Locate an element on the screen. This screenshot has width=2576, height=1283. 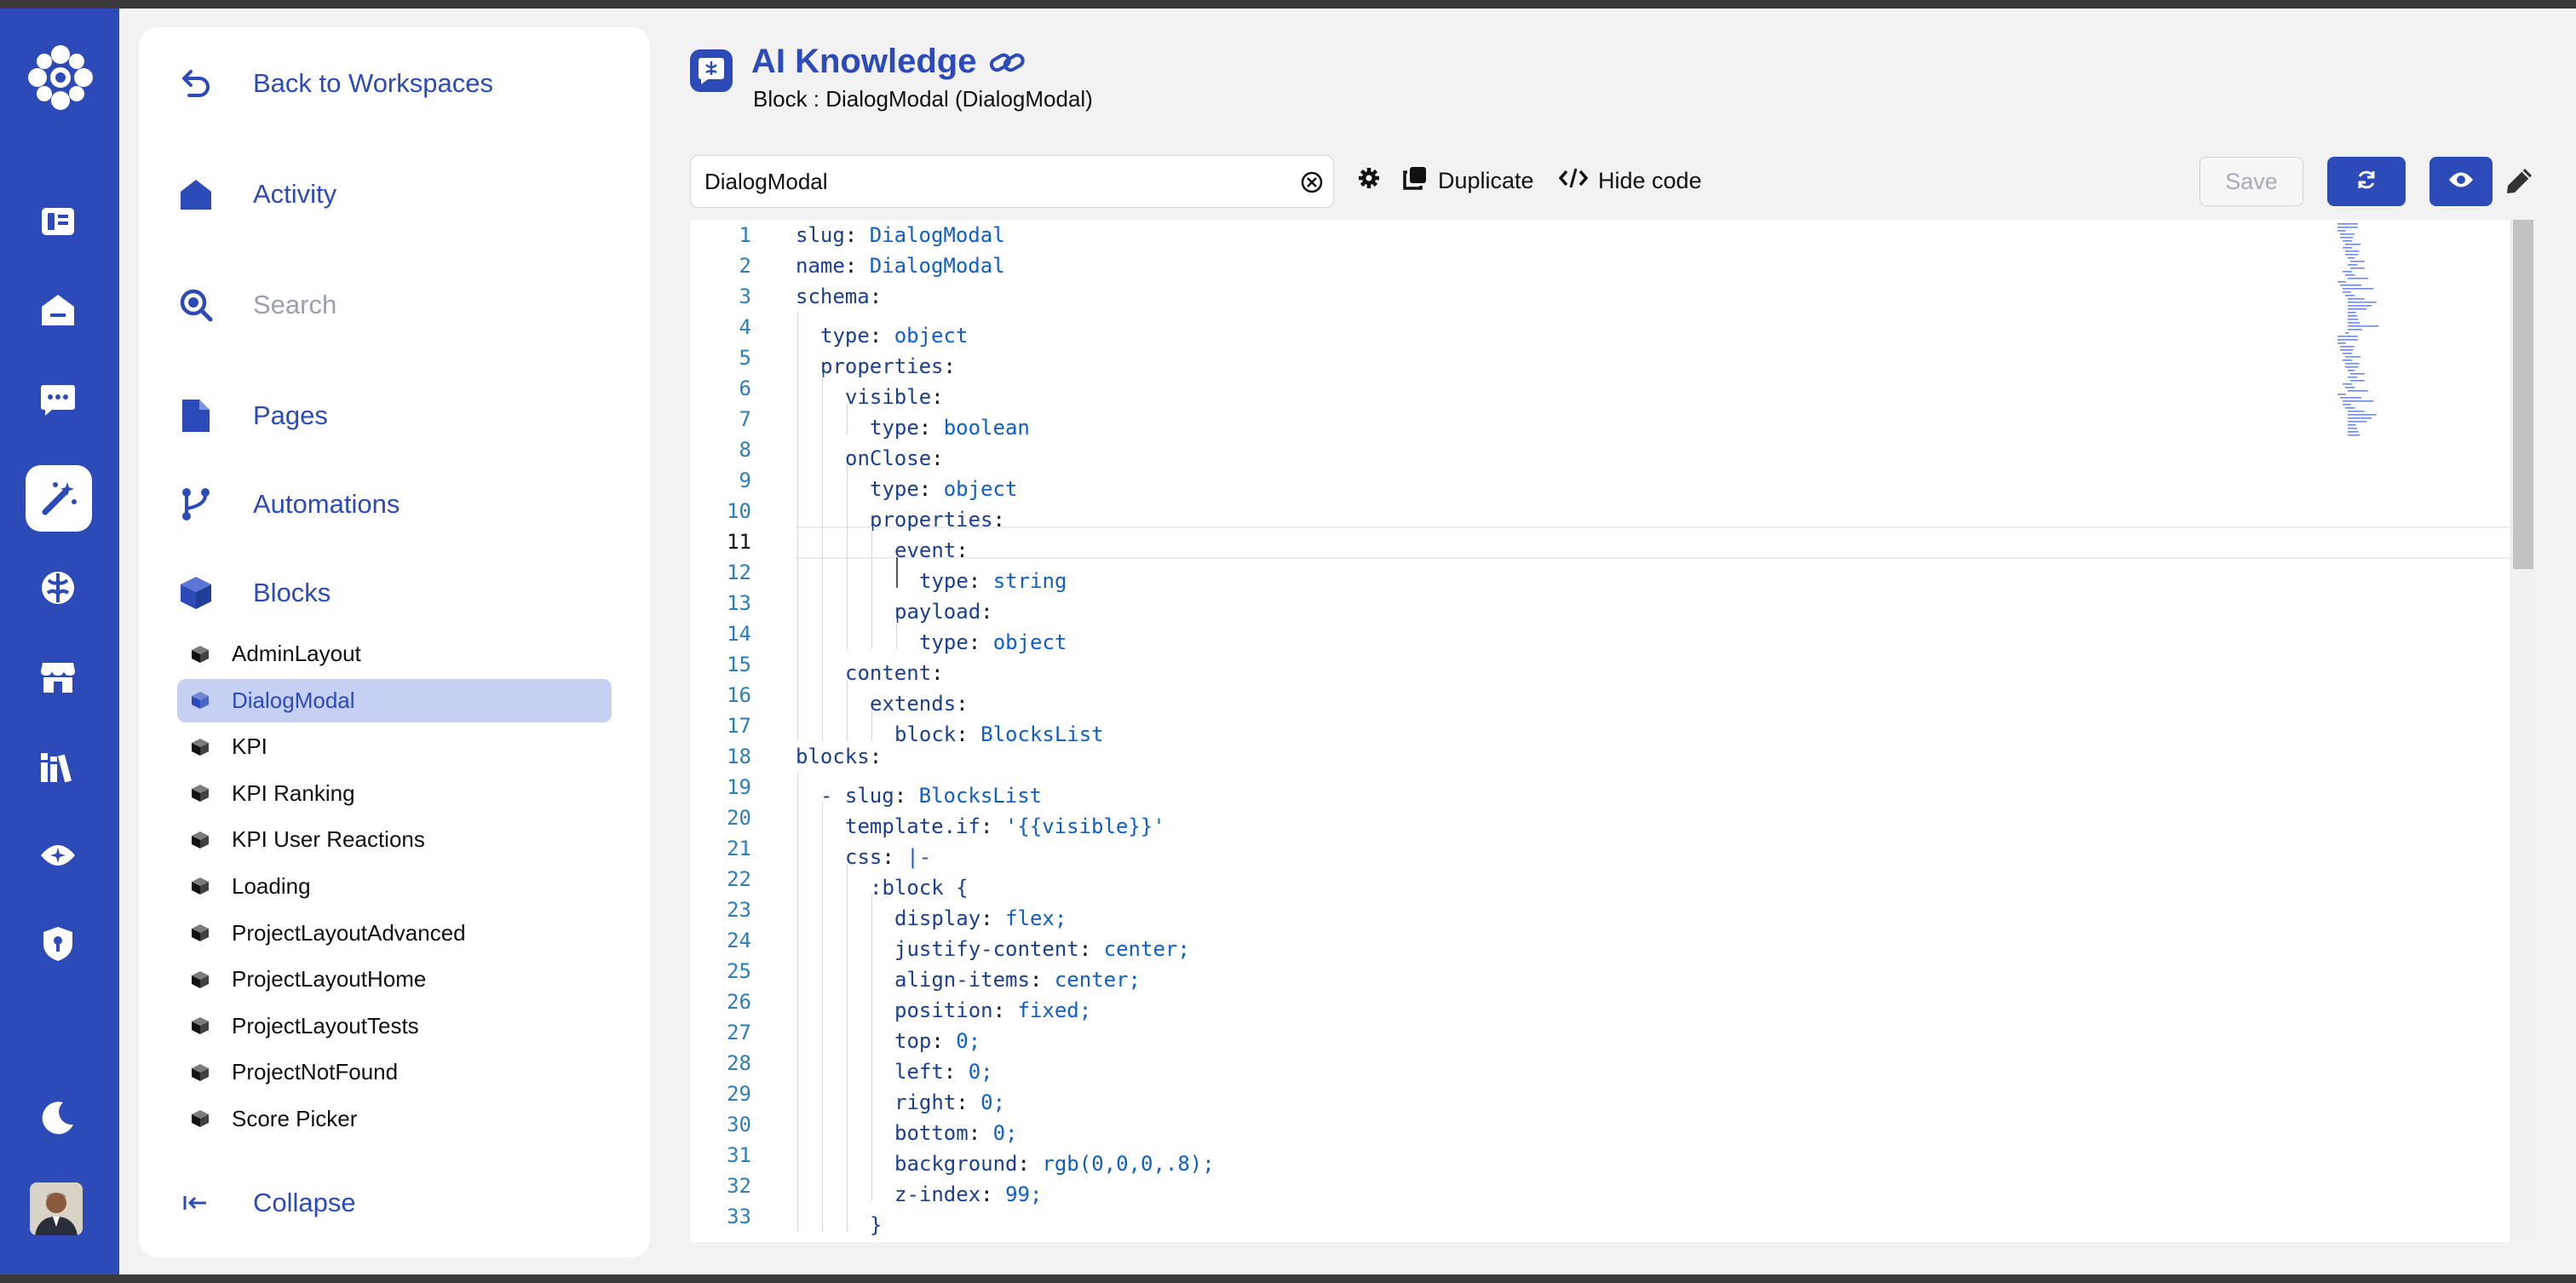
dashboard-icon is located at coordinates (58, 221).